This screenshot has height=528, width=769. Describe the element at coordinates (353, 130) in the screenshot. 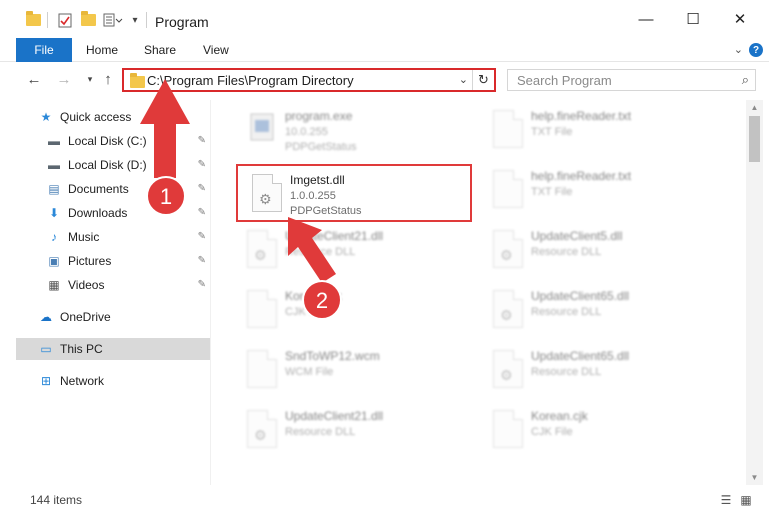

I see `file-item: program.exe 10.0.255 PDPGetStatus` at that location.